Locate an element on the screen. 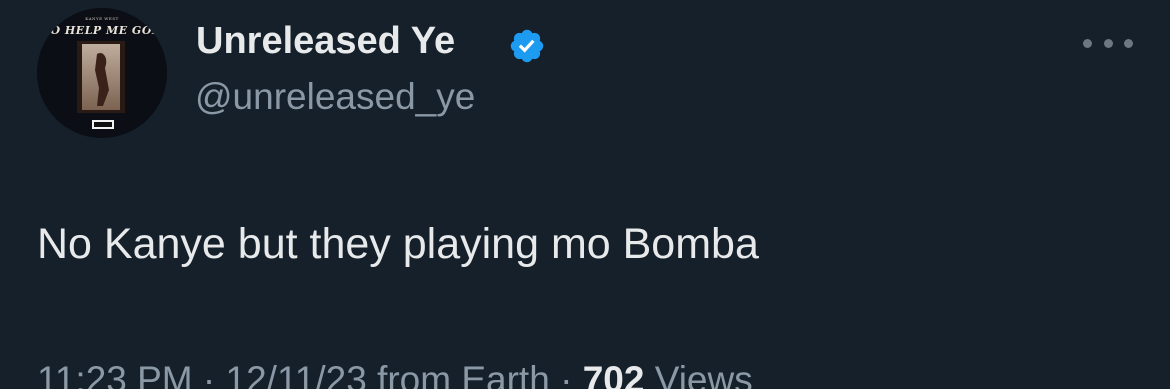  tweet-text: No Kanye but they playing mo Bomba is located at coordinates (398, 244).